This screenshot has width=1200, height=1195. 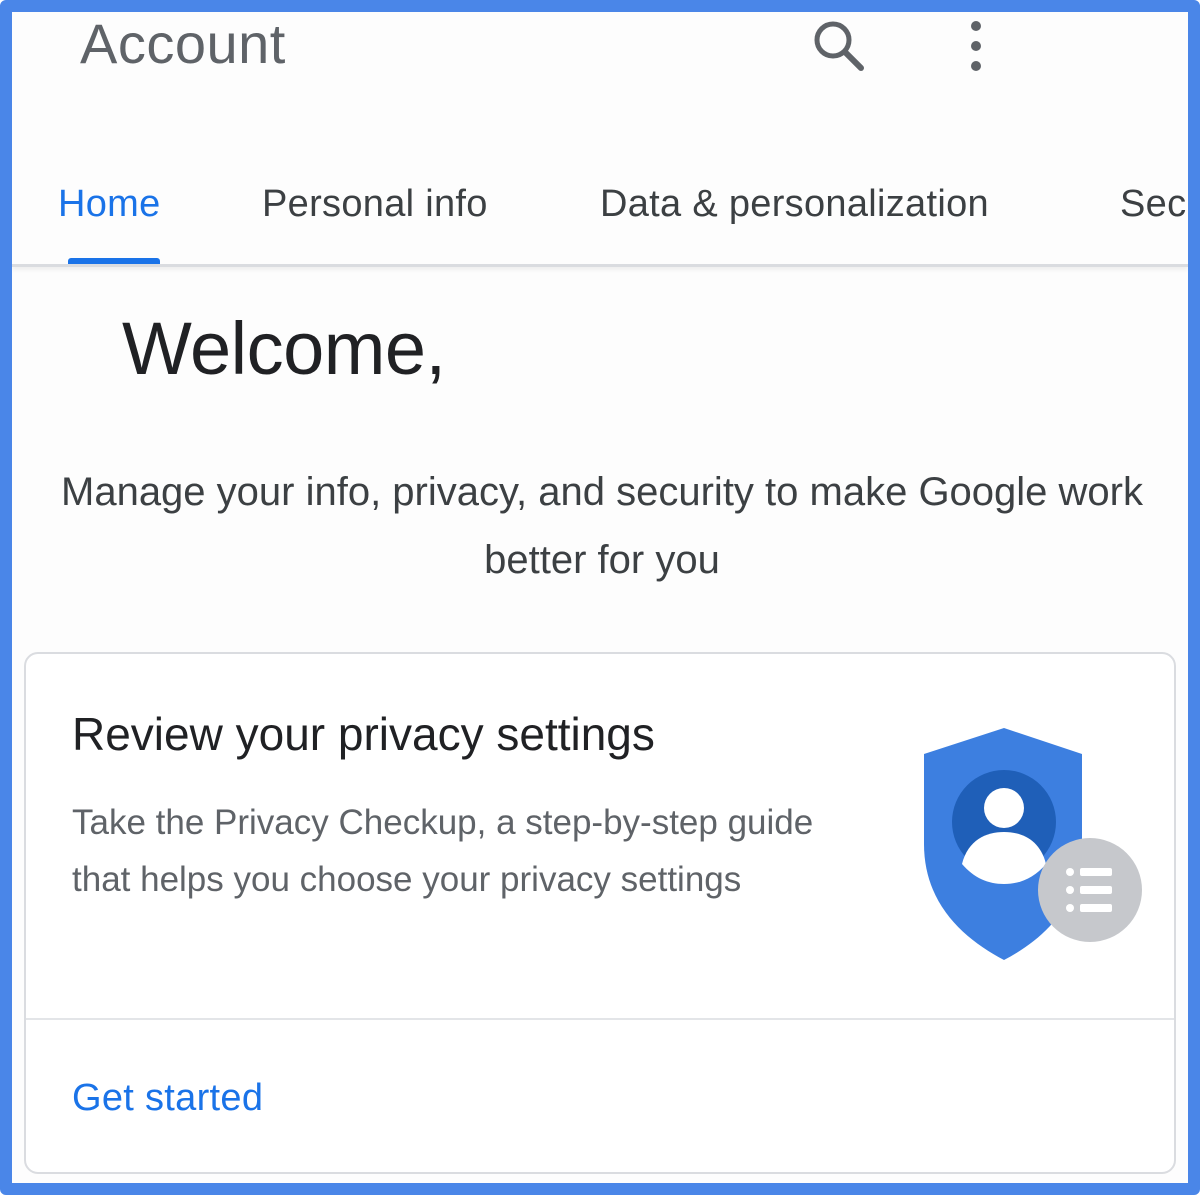 What do you see at coordinates (1153, 204) in the screenshot?
I see `tab-security: Sec` at bounding box center [1153, 204].